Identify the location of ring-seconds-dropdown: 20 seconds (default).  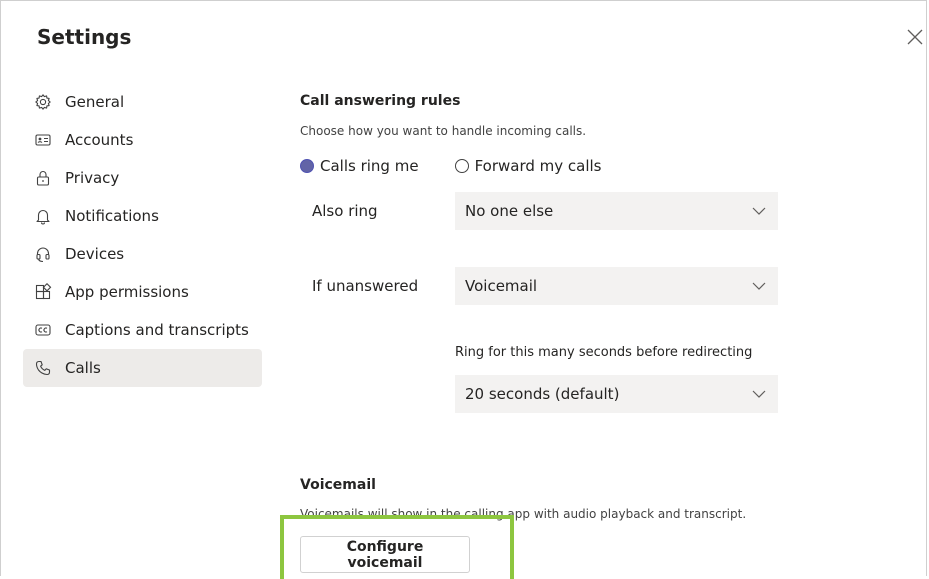
(616, 394).